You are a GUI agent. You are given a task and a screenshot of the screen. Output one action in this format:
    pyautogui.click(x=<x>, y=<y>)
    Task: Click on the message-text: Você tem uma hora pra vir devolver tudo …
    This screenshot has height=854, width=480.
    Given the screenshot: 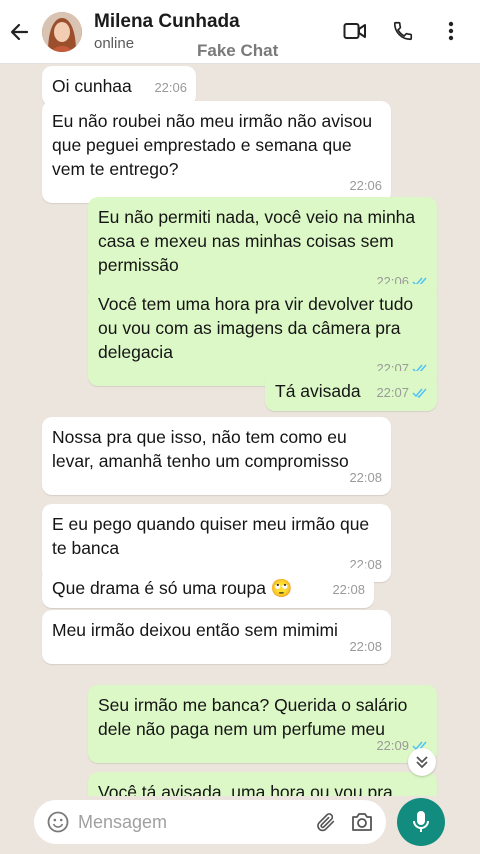 What is the action you would take?
    pyautogui.click(x=256, y=328)
    